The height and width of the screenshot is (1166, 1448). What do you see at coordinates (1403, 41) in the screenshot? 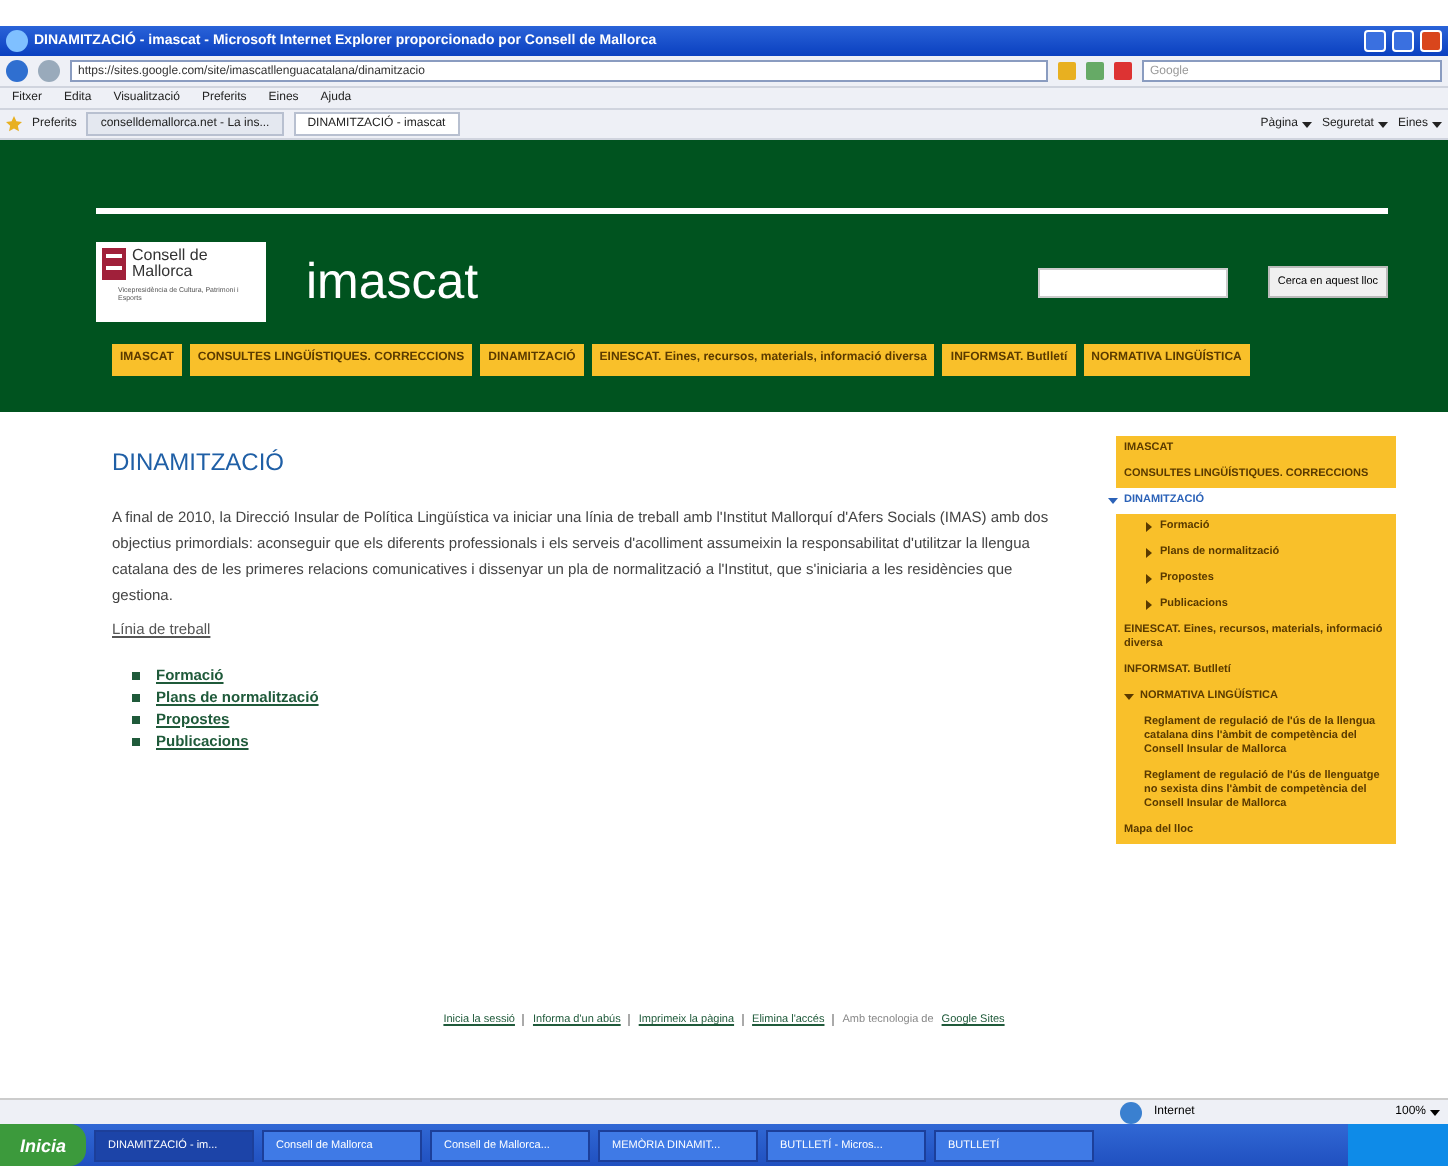
I see `maximize-button` at bounding box center [1403, 41].